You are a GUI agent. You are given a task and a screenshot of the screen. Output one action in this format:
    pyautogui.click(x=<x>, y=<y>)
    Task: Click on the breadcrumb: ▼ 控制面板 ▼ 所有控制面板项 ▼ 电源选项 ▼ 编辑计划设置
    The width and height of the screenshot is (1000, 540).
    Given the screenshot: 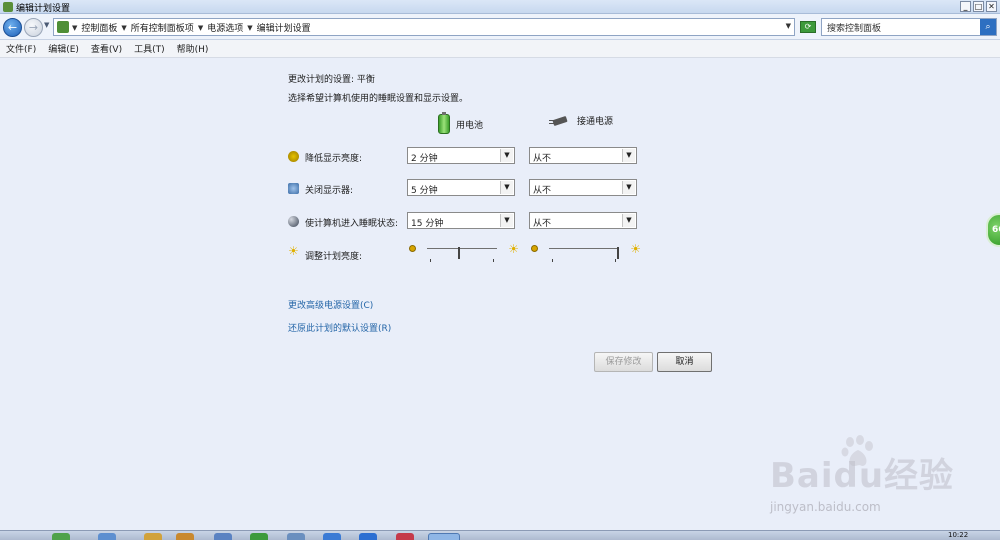 What is the action you would take?
    pyautogui.click(x=191, y=28)
    